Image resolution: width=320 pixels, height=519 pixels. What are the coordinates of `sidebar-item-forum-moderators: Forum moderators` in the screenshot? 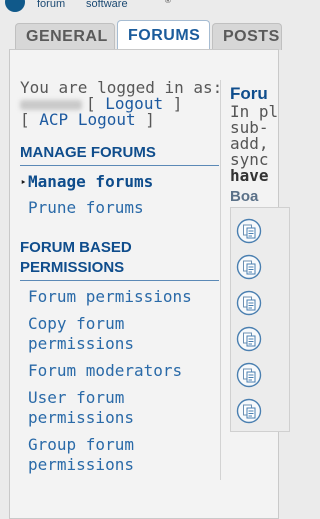 It's located at (105, 371).